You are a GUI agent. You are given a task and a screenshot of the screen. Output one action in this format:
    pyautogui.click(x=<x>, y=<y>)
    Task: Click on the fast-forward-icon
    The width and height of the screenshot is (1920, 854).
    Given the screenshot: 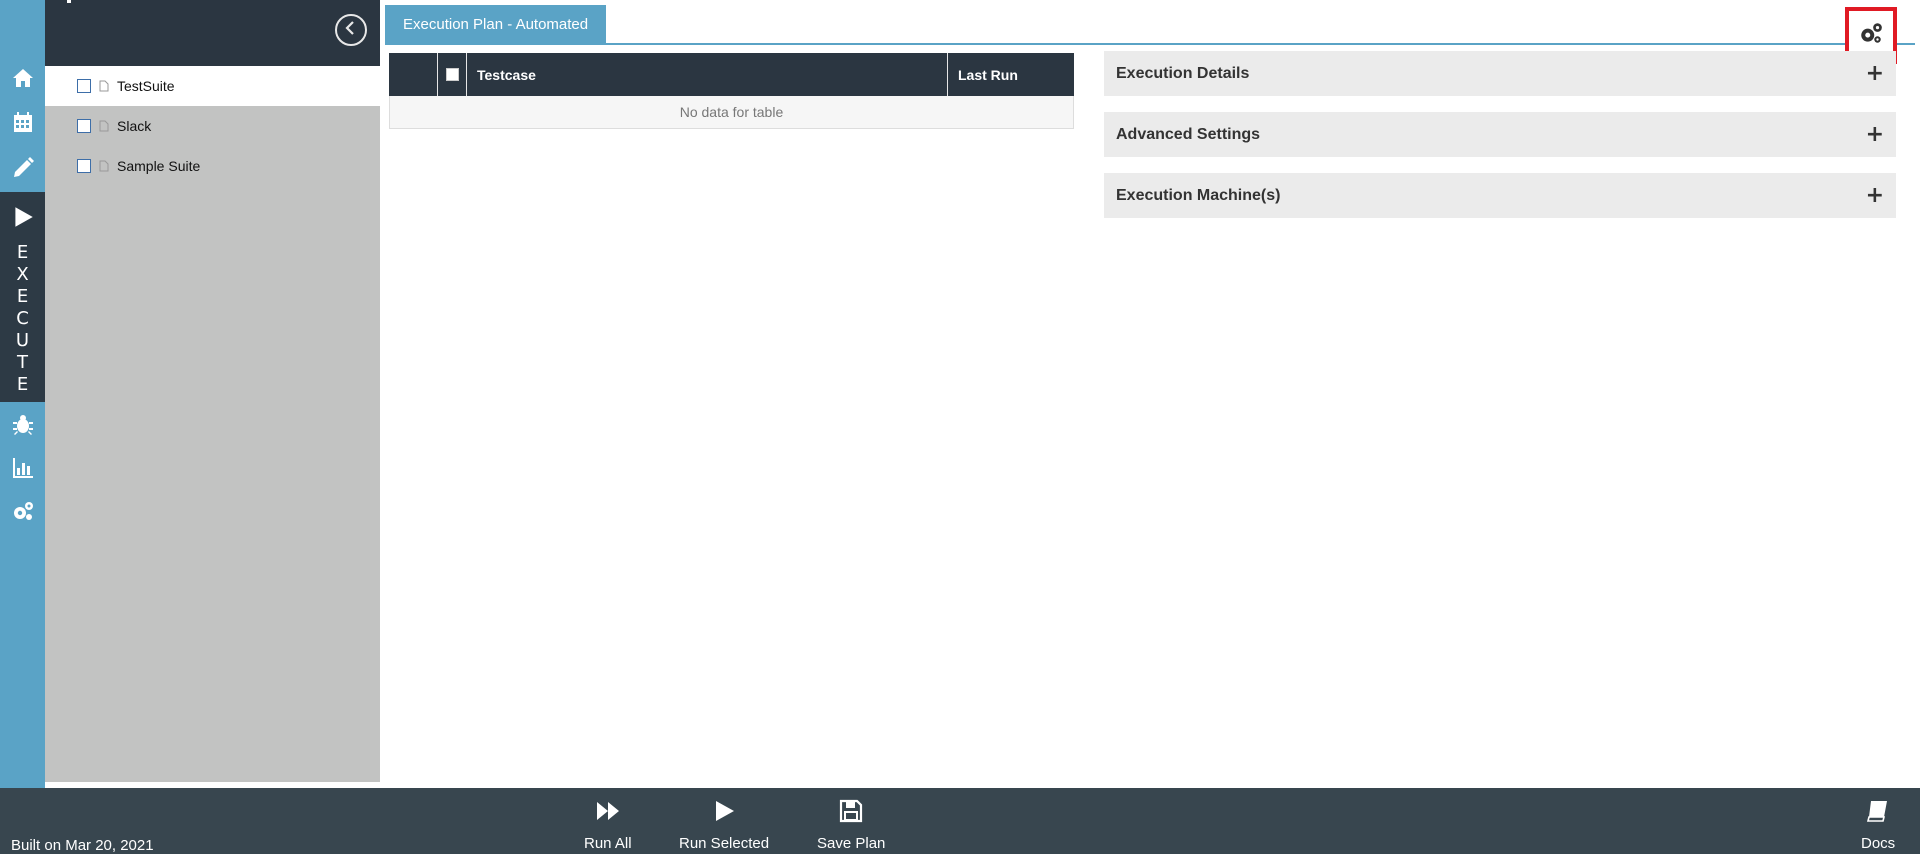 What is the action you would take?
    pyautogui.click(x=608, y=816)
    